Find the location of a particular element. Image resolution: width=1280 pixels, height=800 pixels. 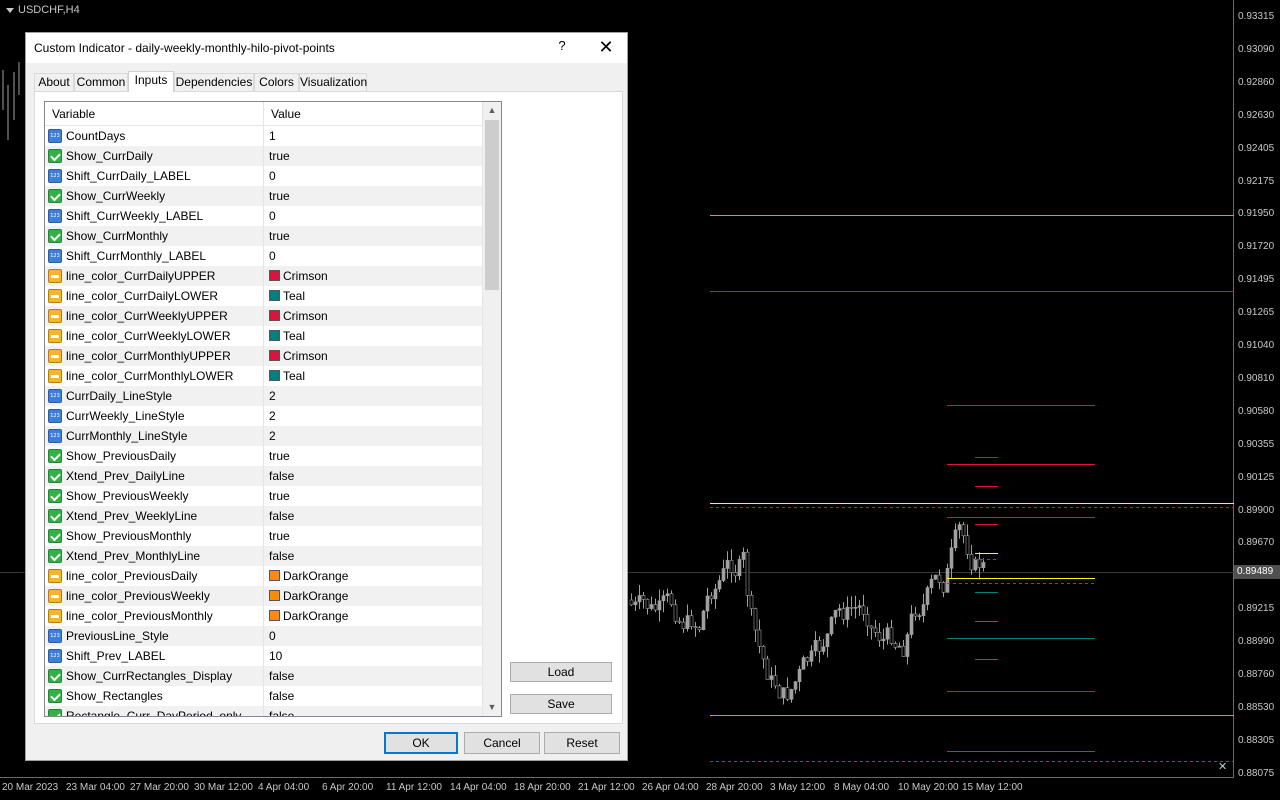

grid-row: Show_Rectangles false is located at coordinates (263, 696).